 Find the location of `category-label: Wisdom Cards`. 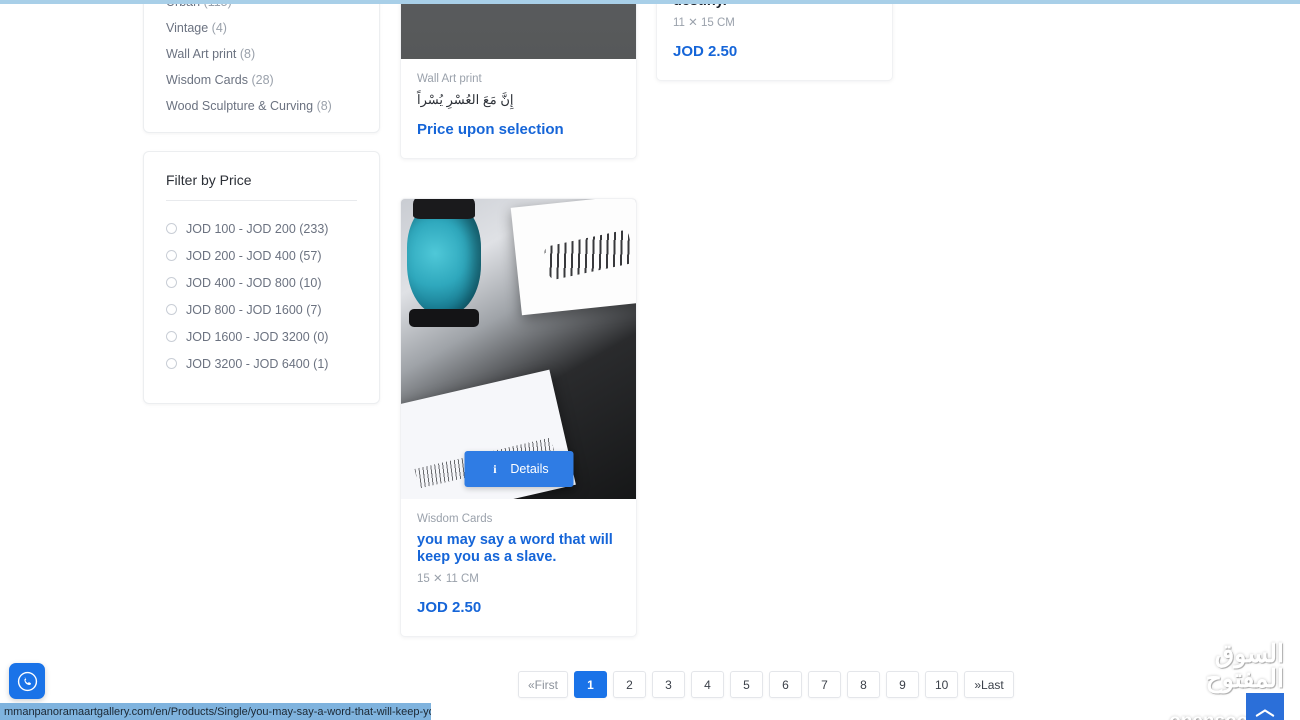

category-label: Wisdom Cards is located at coordinates (207, 80).